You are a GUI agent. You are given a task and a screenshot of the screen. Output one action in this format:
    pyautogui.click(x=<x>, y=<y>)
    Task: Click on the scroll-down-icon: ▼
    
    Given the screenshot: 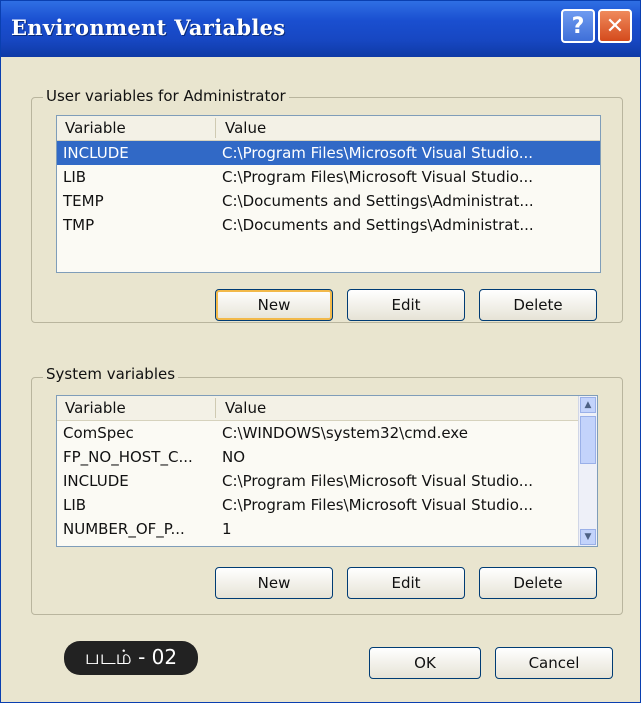 What is the action you would take?
    pyautogui.click(x=588, y=537)
    